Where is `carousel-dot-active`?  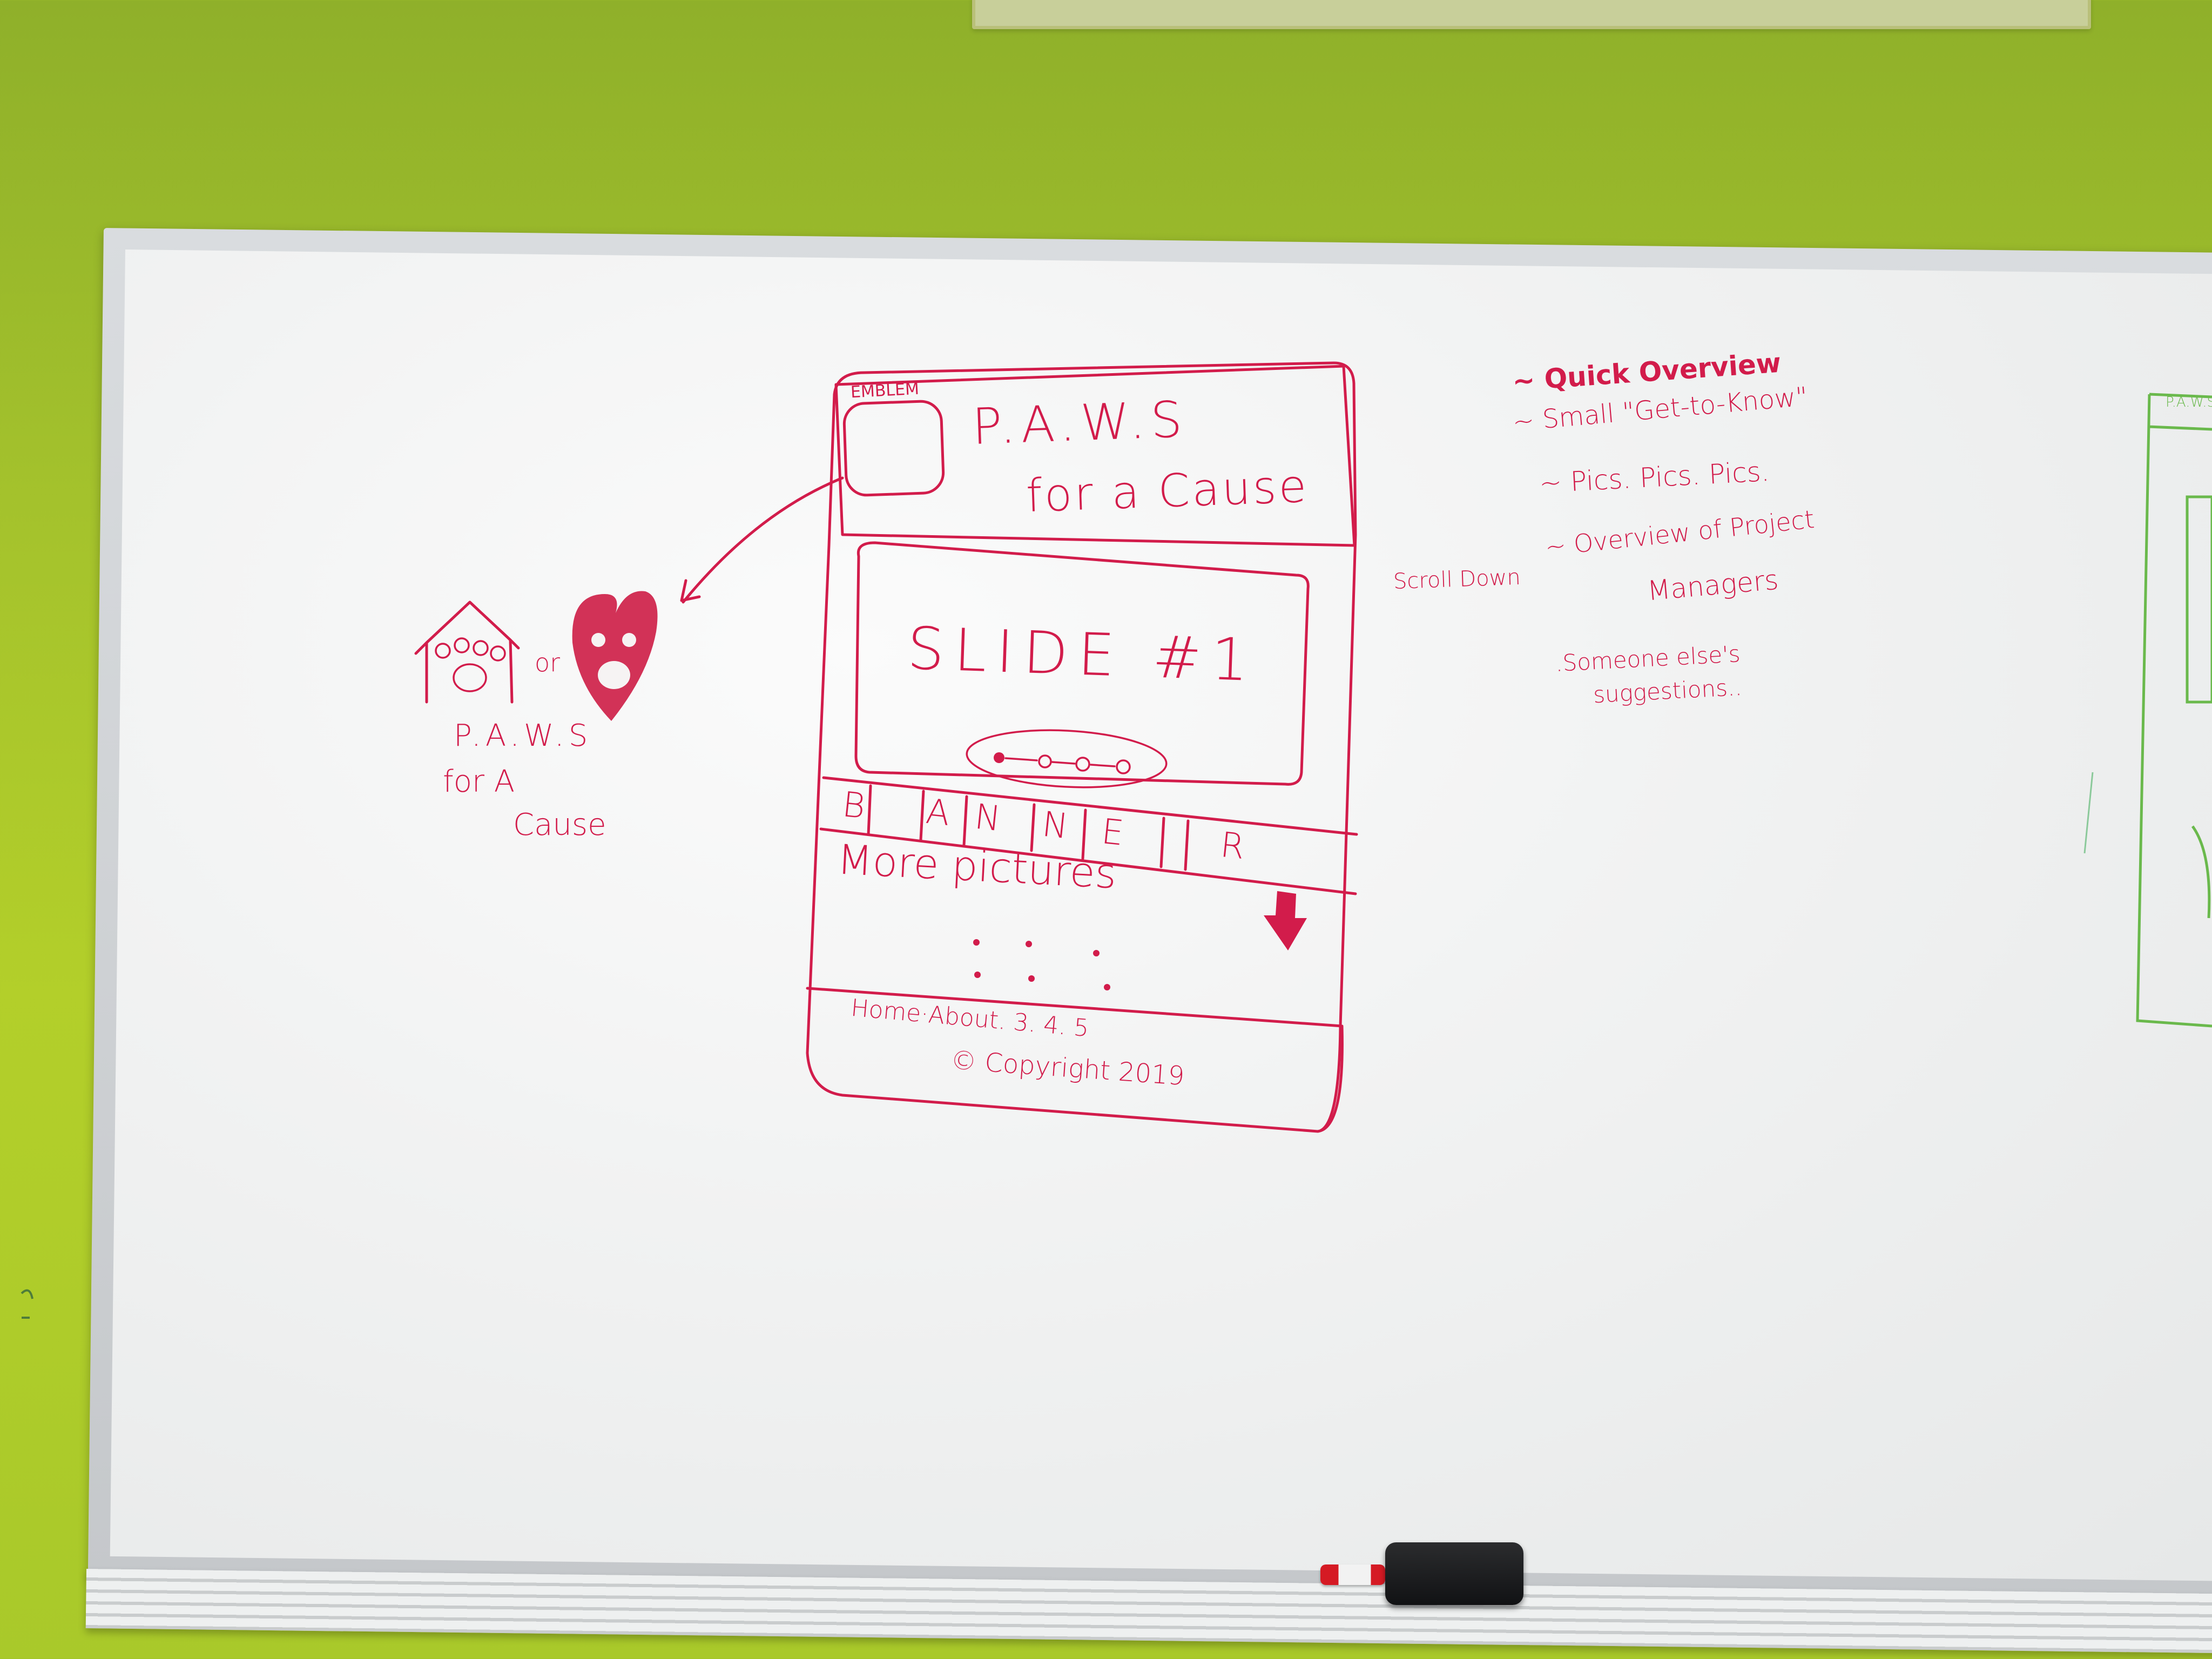 carousel-dot-active is located at coordinates (999, 757).